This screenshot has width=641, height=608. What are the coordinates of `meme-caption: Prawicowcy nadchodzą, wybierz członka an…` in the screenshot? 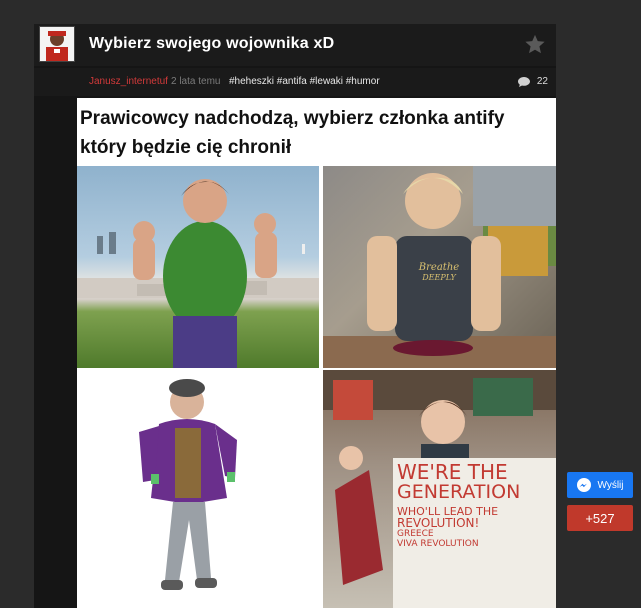 It's located at (317, 133).